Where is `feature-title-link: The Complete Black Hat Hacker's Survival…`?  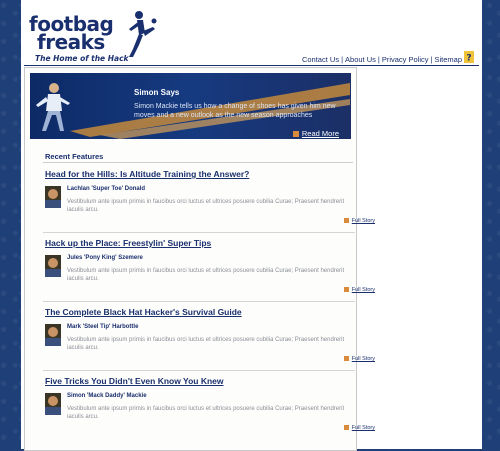 feature-title-link: The Complete Black Hat Hacker's Survival… is located at coordinates (143, 312).